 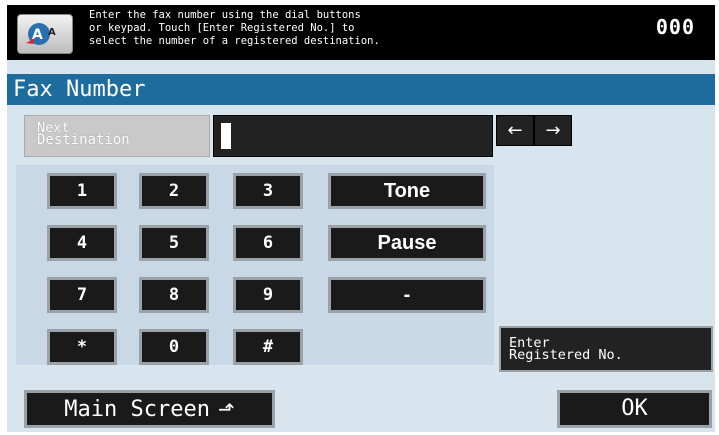 I want to click on pause-button: Pause, so click(x=407, y=243).